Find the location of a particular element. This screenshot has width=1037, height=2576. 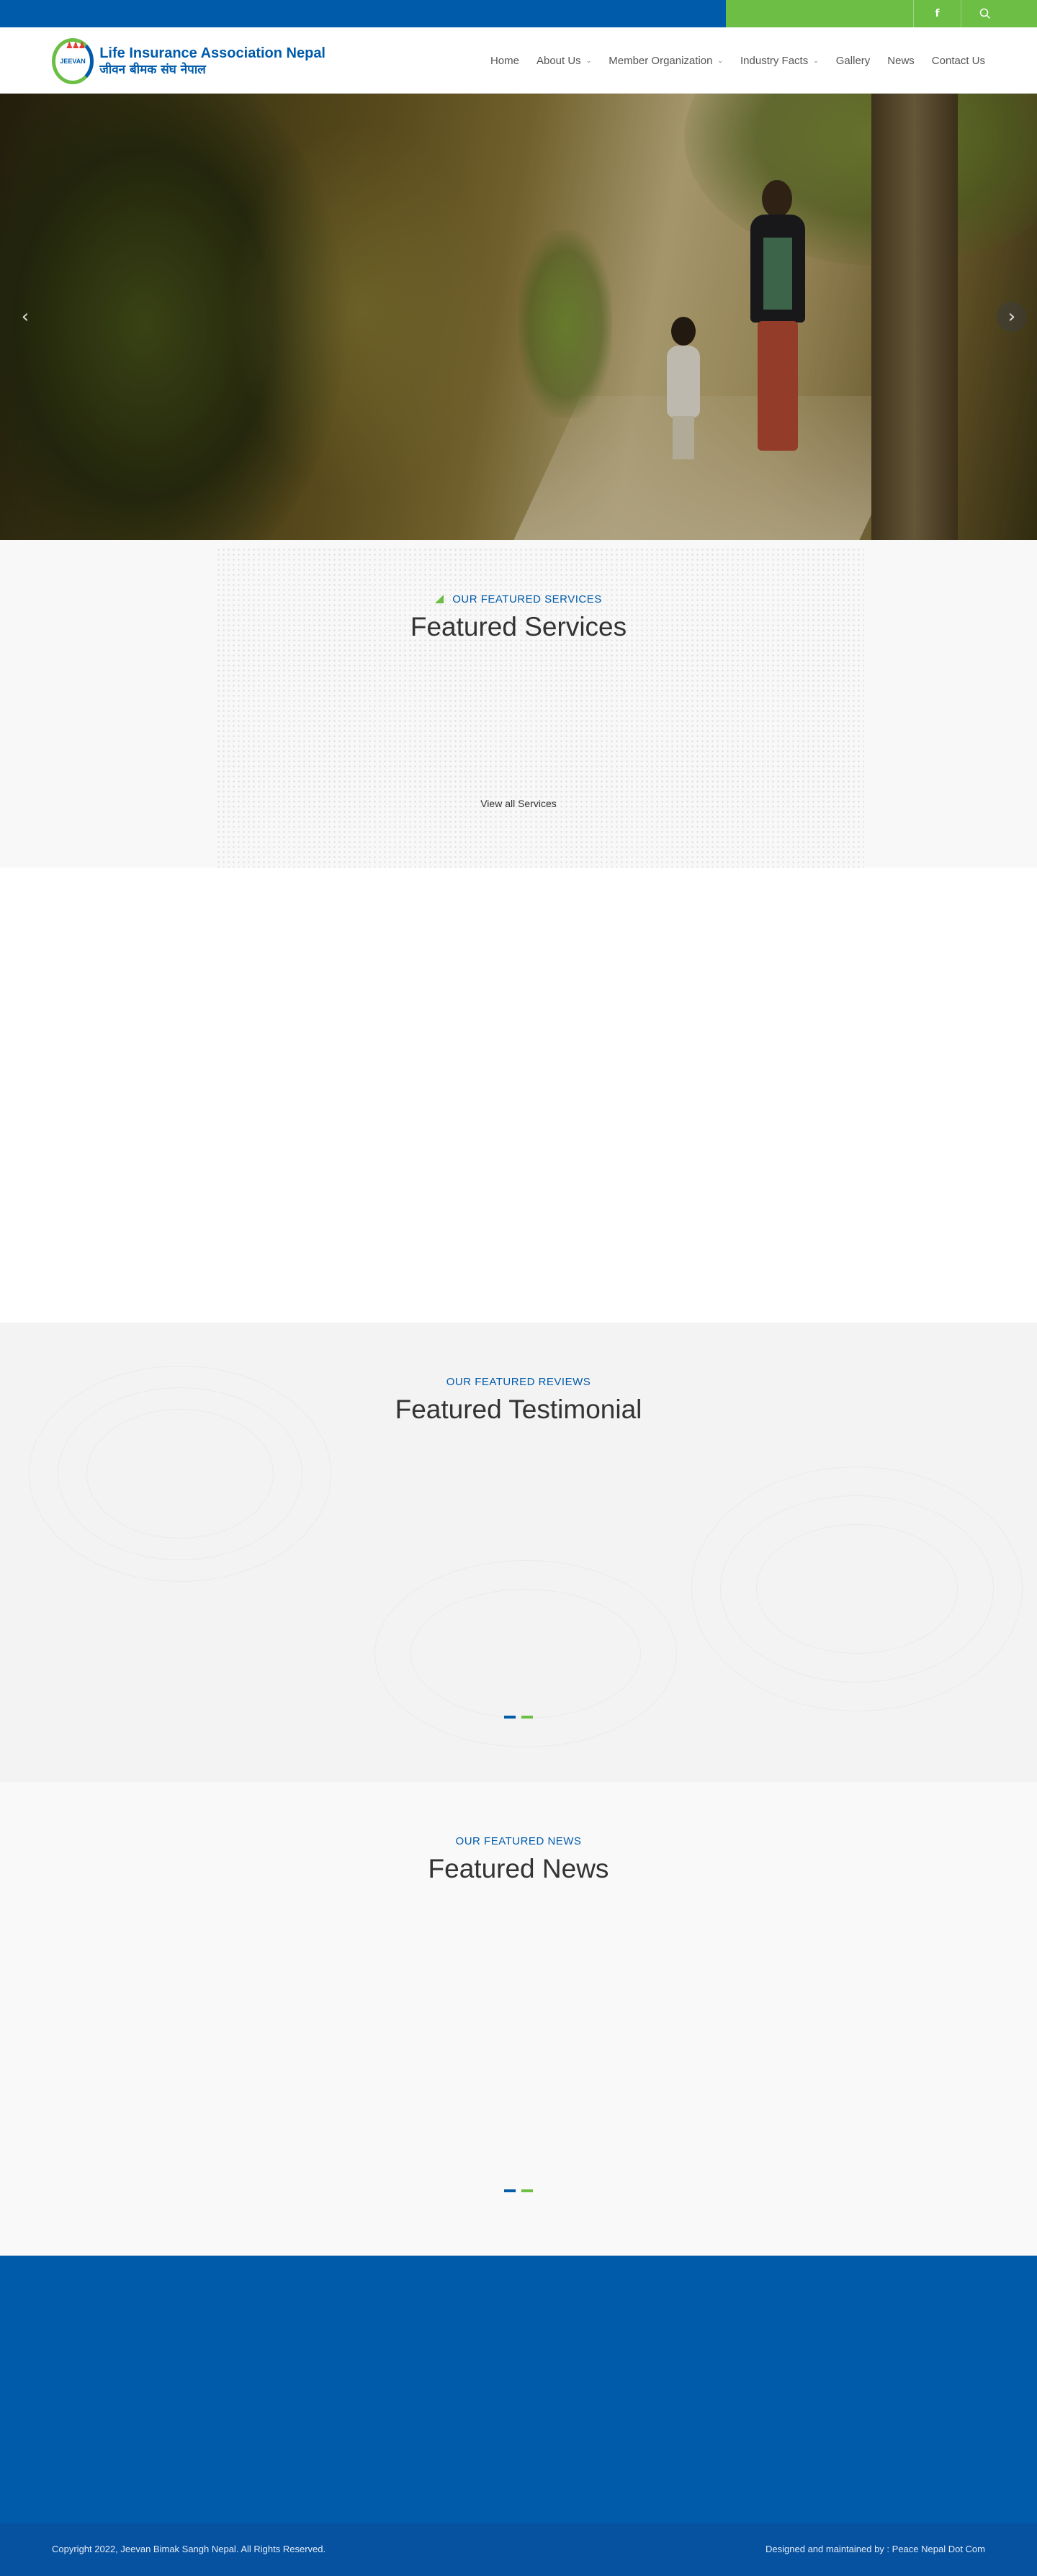

nav-label: Contact Us is located at coordinates (958, 60).